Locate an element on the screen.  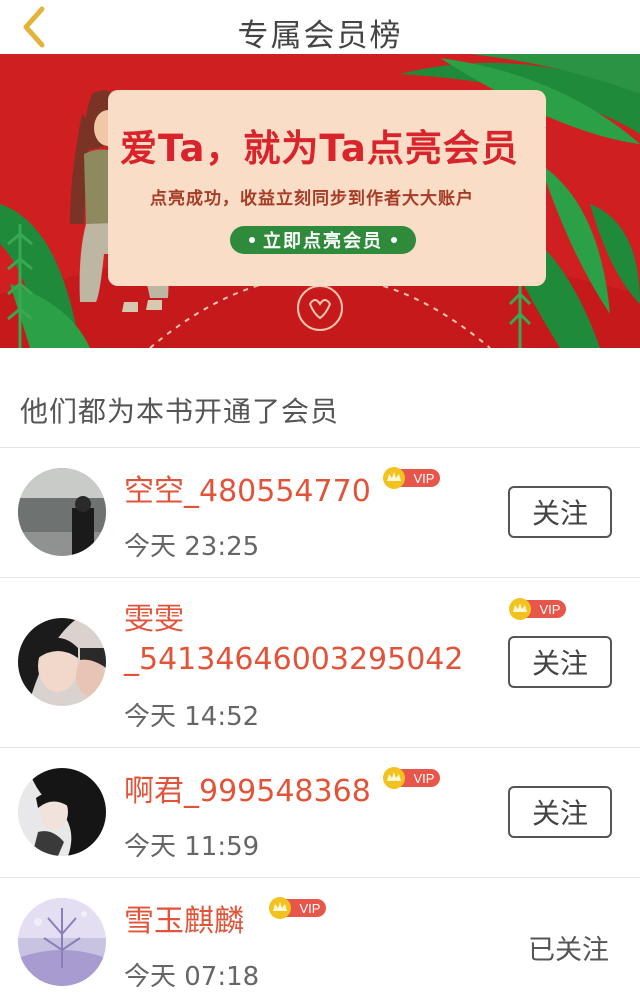
member-row: 空空_480554770 VIP 今天 23:25 关注 is located at coordinates (320, 512).